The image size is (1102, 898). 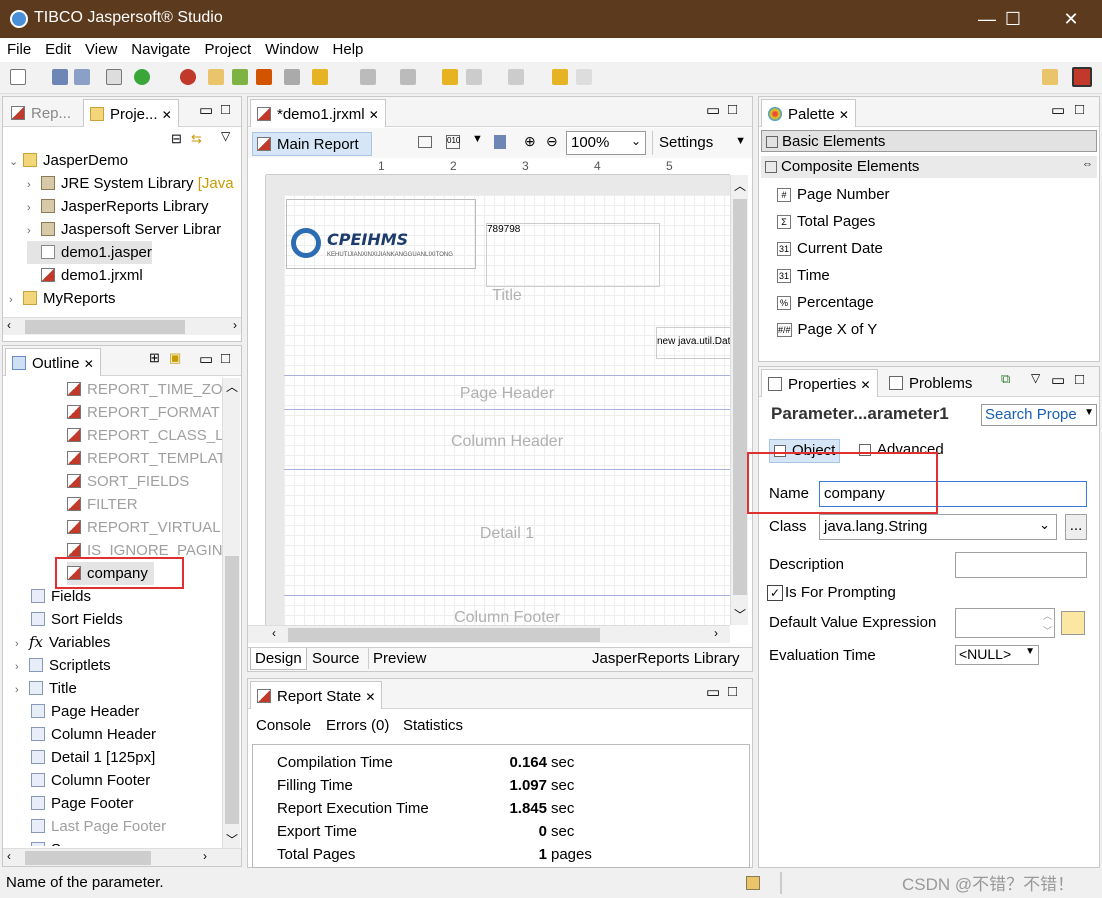 I want to click on debug-icon, so click(x=188, y=77).